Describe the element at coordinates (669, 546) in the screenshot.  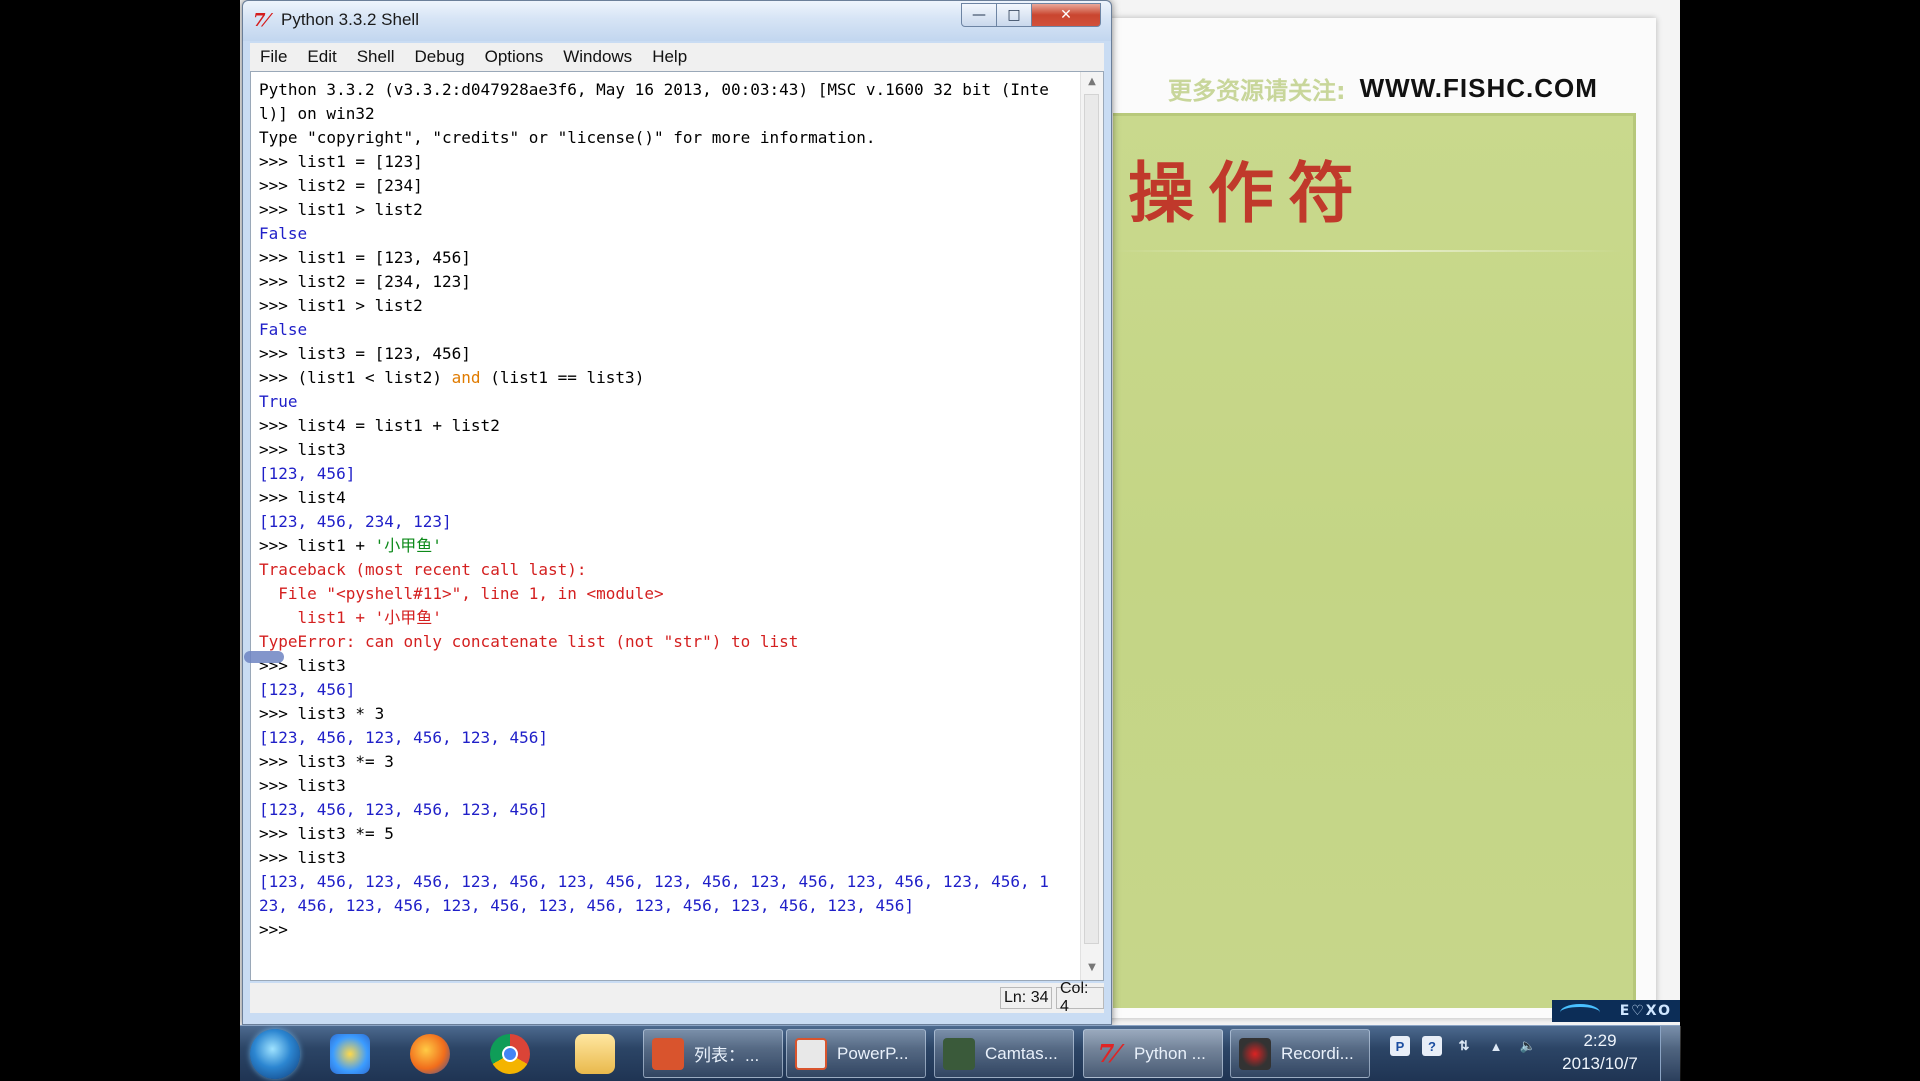
I see `shell-line: >>> list1 + '小甲鱼'` at that location.